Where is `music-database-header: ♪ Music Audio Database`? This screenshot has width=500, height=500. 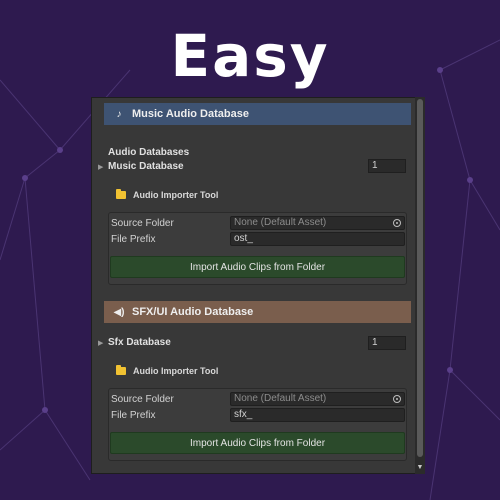 music-database-header: ♪ Music Audio Database is located at coordinates (257, 114).